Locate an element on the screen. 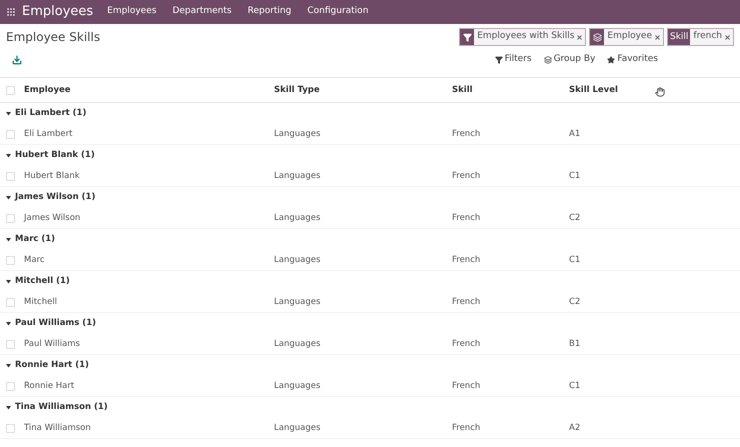  search-facet: Skill french is located at coordinates (700, 37).